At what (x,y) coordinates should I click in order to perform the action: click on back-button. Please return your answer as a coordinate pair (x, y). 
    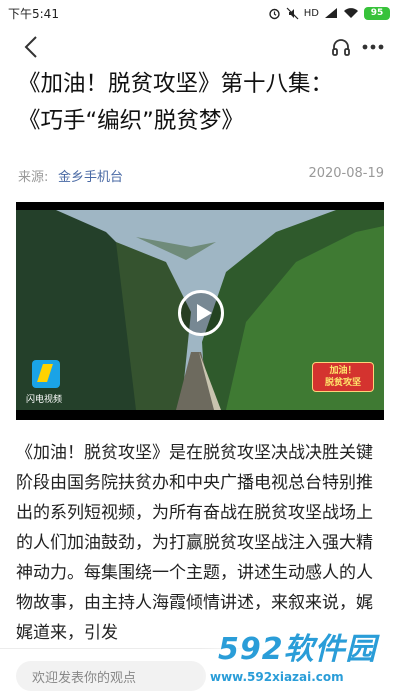
    Looking at the image, I should click on (32, 47).